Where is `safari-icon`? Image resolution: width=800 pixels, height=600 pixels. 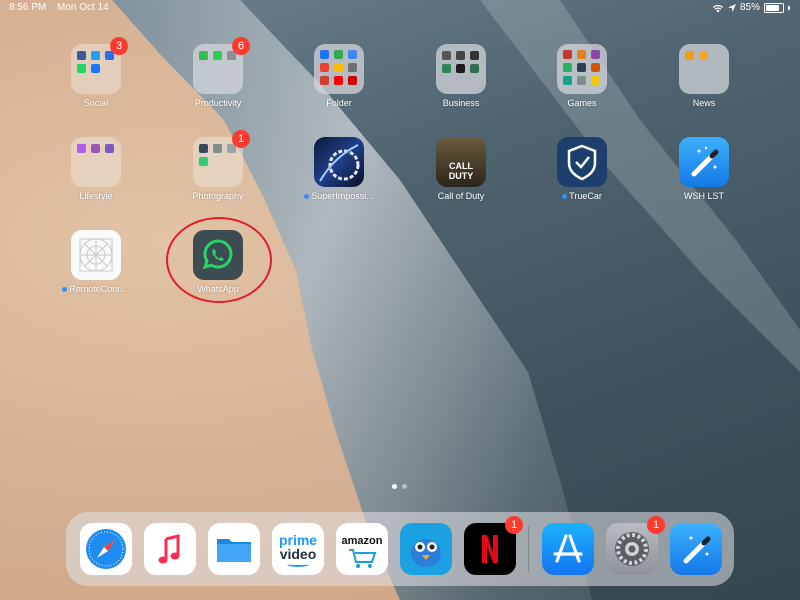 safari-icon is located at coordinates (106, 549).